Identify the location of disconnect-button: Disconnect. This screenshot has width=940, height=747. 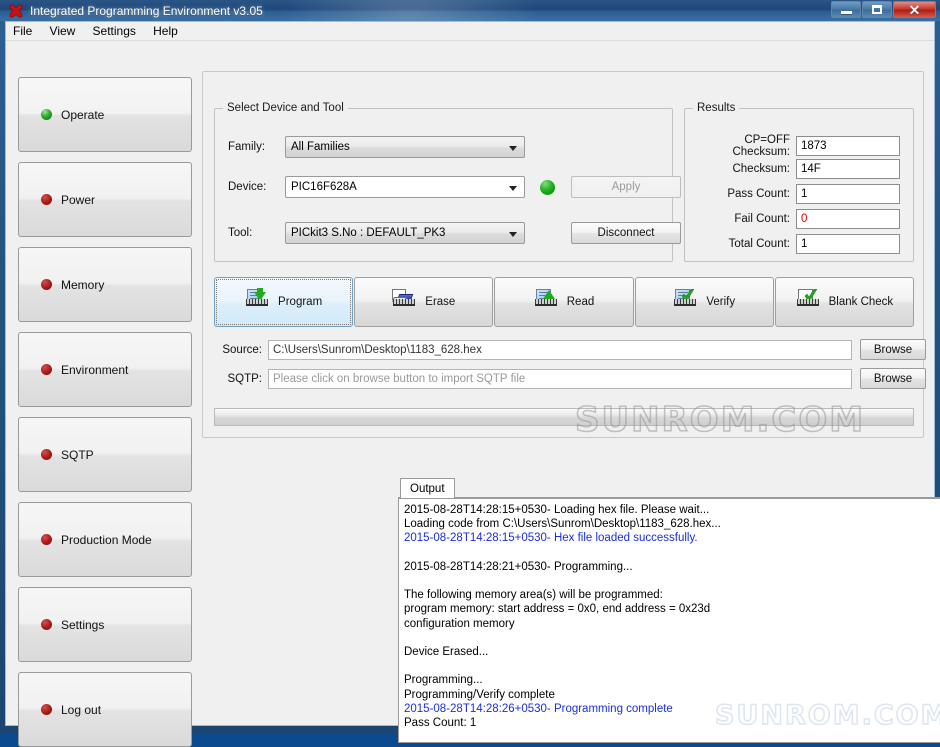
(626, 233).